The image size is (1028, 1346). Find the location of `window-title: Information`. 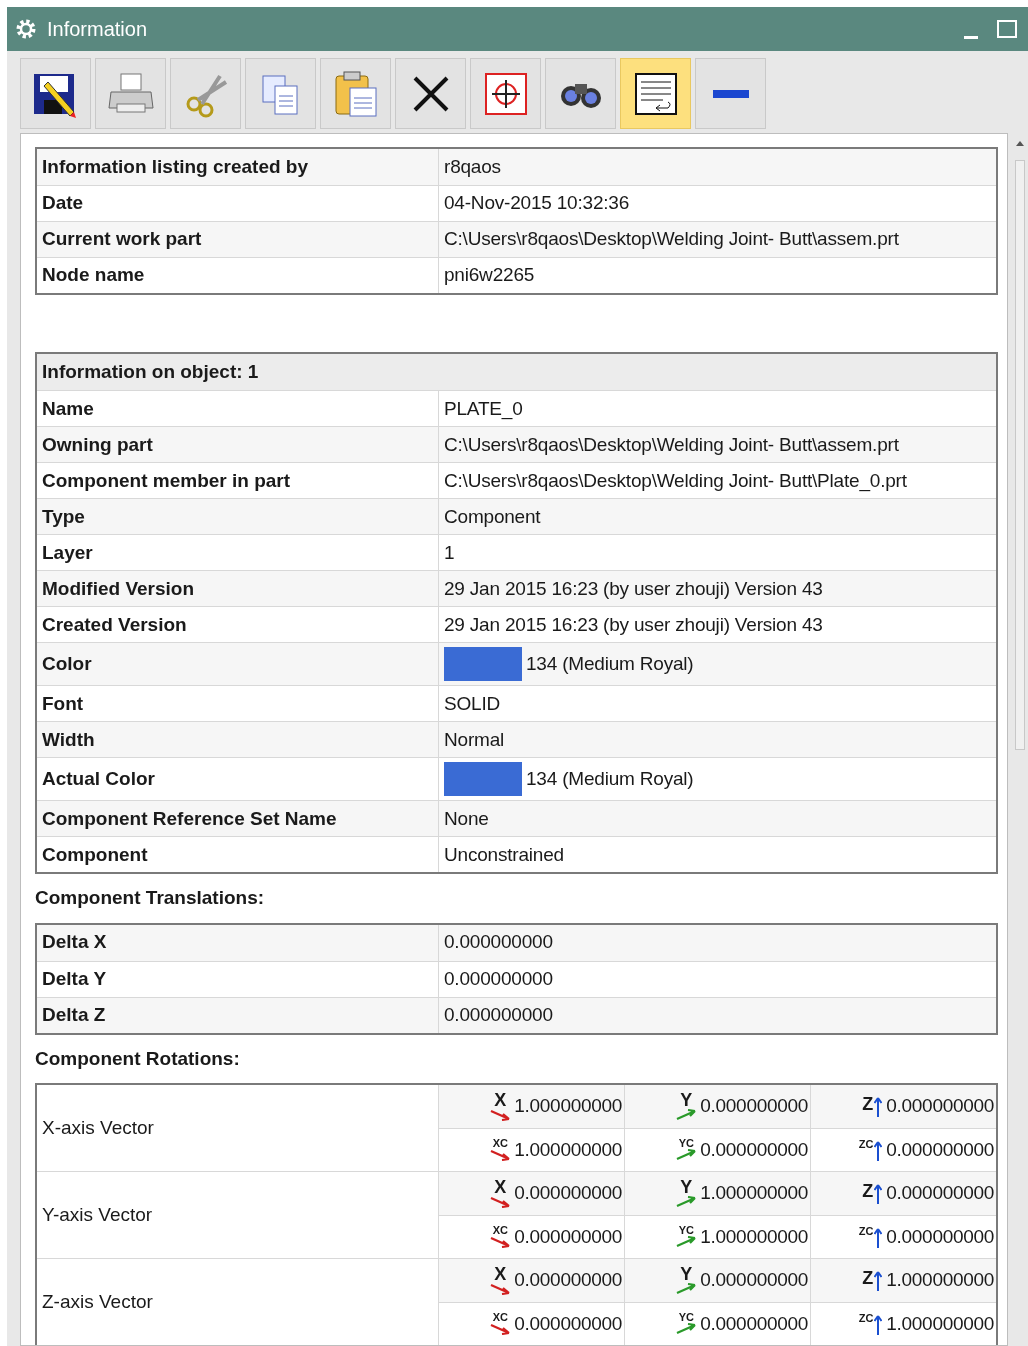

window-title: Information is located at coordinates (98, 29).